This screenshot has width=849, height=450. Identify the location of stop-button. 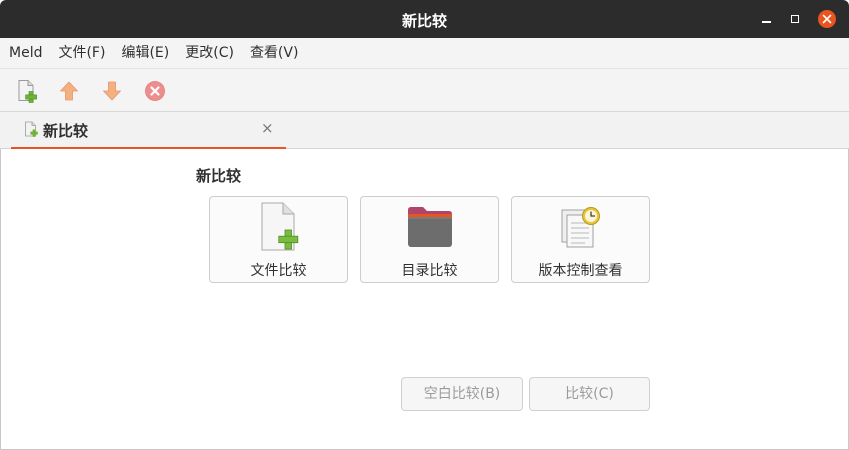
(155, 91).